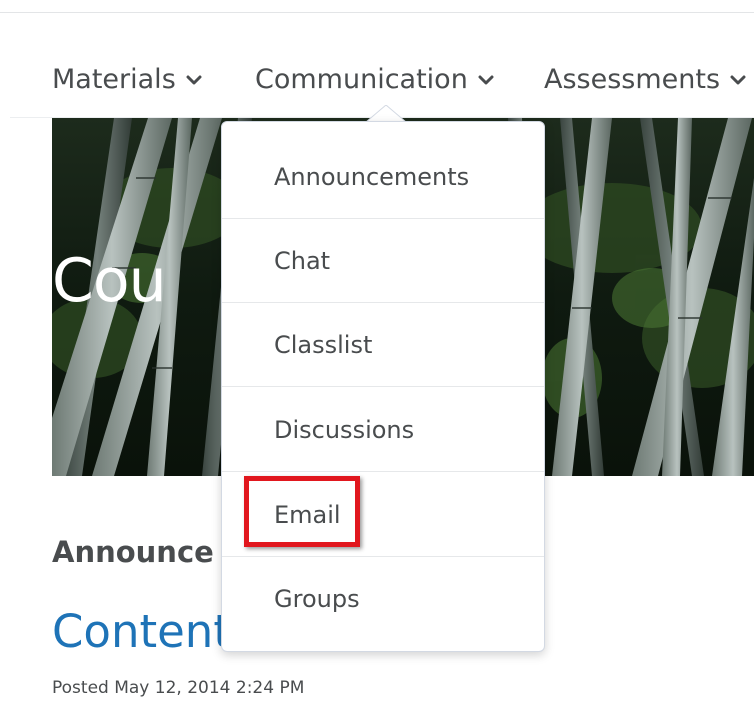  Describe the element at coordinates (178, 688) in the screenshot. I see `announcement-posted-date: Posted May 12, 2014 2:24 PM` at that location.